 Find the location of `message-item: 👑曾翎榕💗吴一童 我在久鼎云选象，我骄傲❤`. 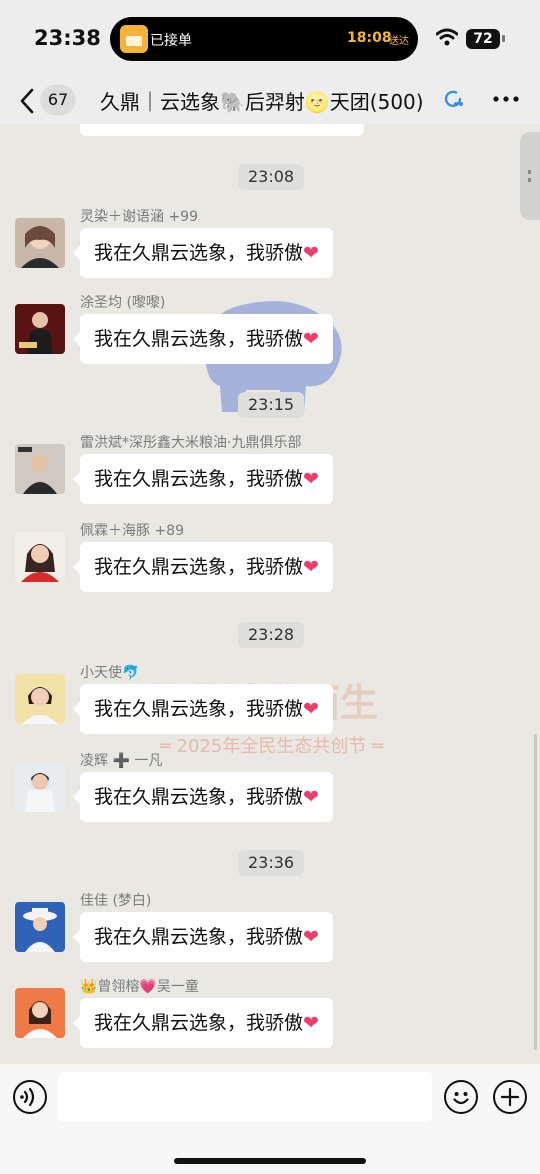

message-item: 👑曾翎榕💗吴一童 我在久鼎云选象，我骄傲❤ is located at coordinates (270, 1016).